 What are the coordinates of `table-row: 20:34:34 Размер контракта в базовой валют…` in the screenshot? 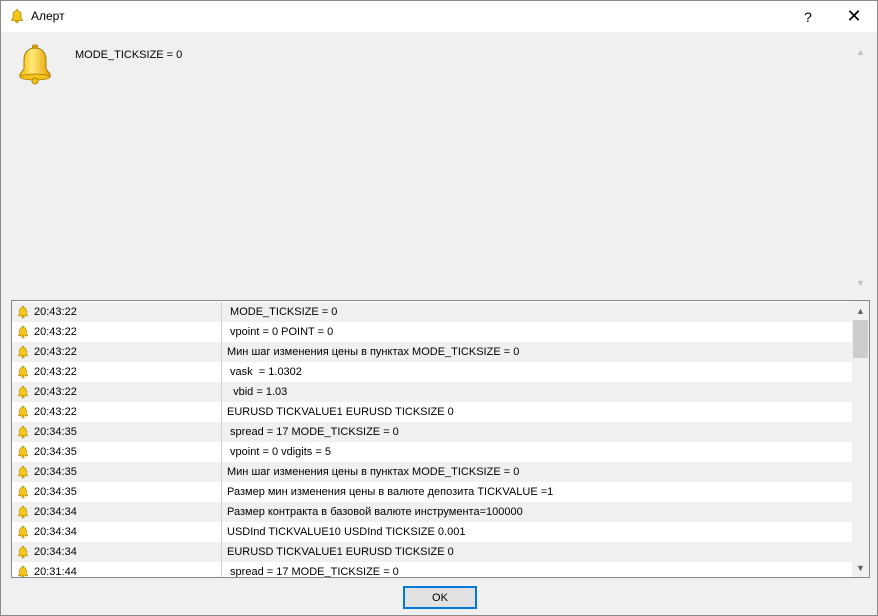 It's located at (432, 512).